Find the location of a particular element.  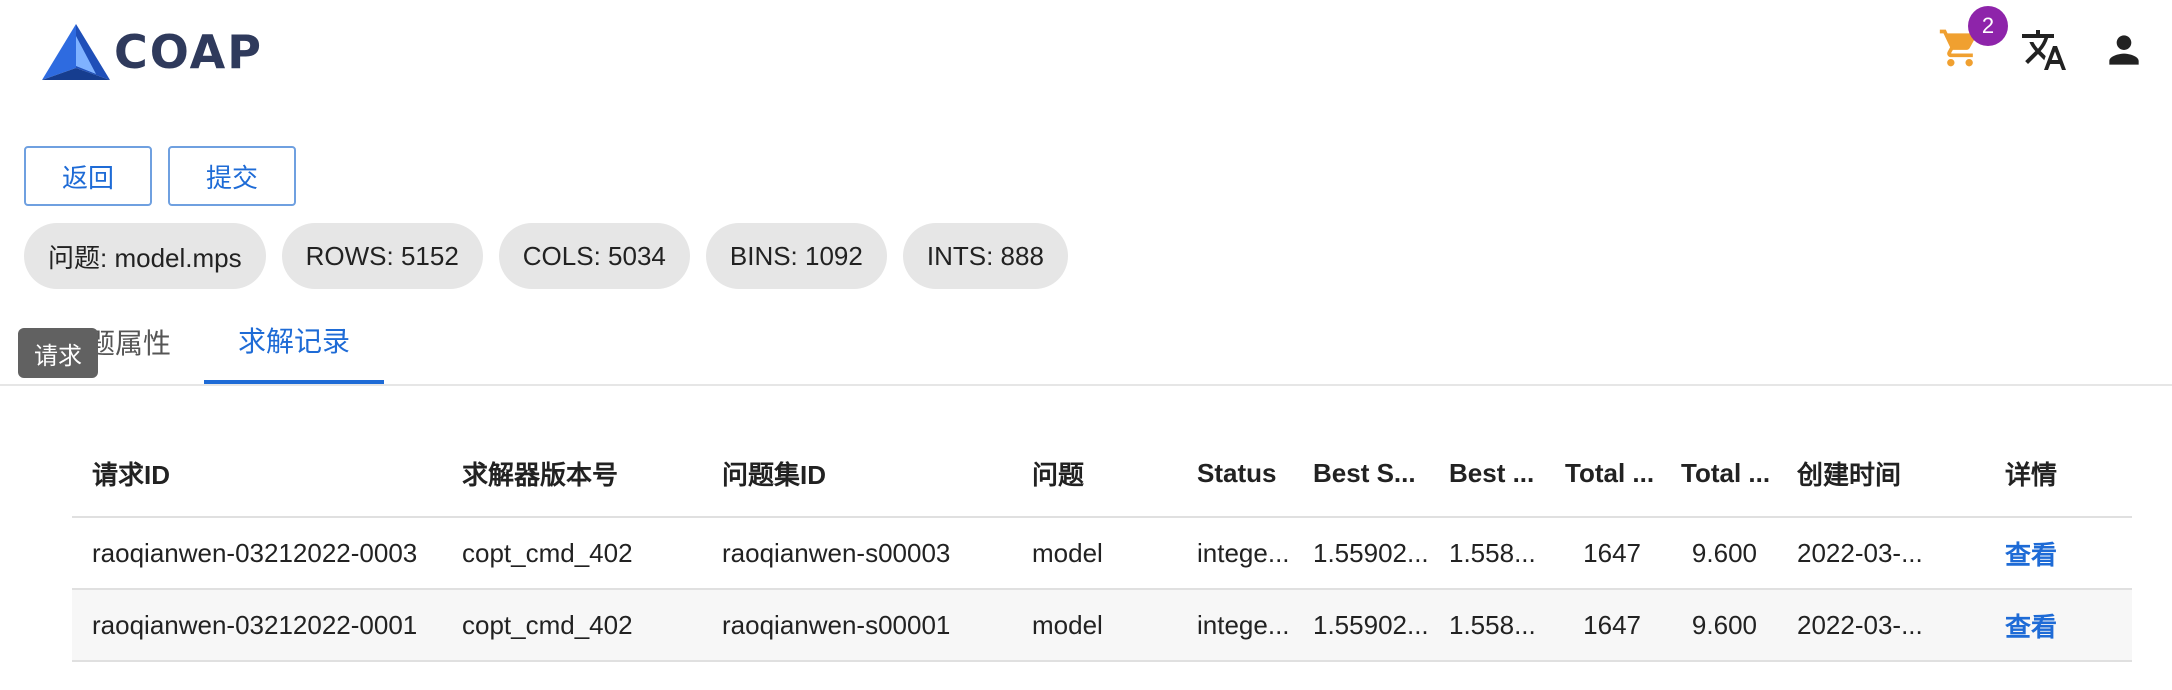

cell-problemset-id: raoqianwen-s00003 is located at coordinates (857, 553).